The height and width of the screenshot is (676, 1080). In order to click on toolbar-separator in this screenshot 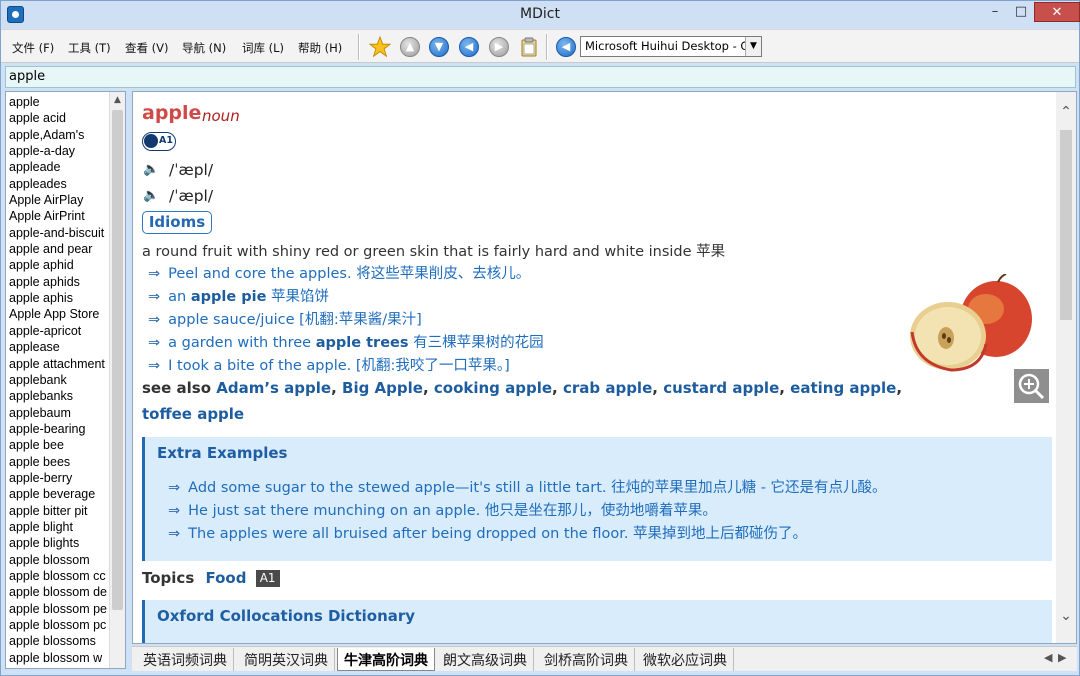, I will do `click(359, 47)`.